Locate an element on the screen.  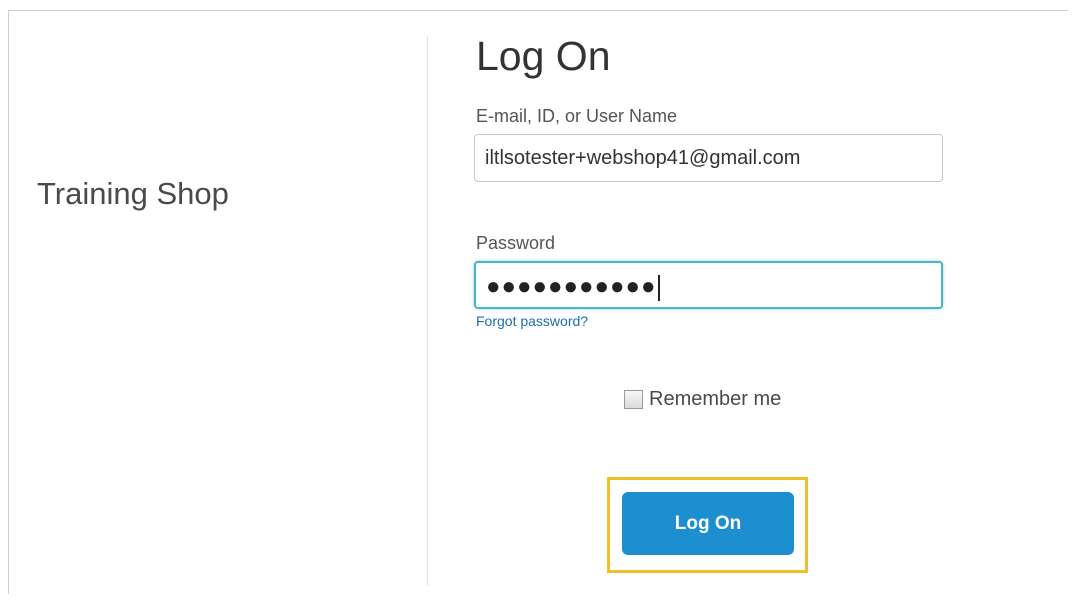
email-field: iltlsotester+webshop41@gmail.com is located at coordinates (708, 158).